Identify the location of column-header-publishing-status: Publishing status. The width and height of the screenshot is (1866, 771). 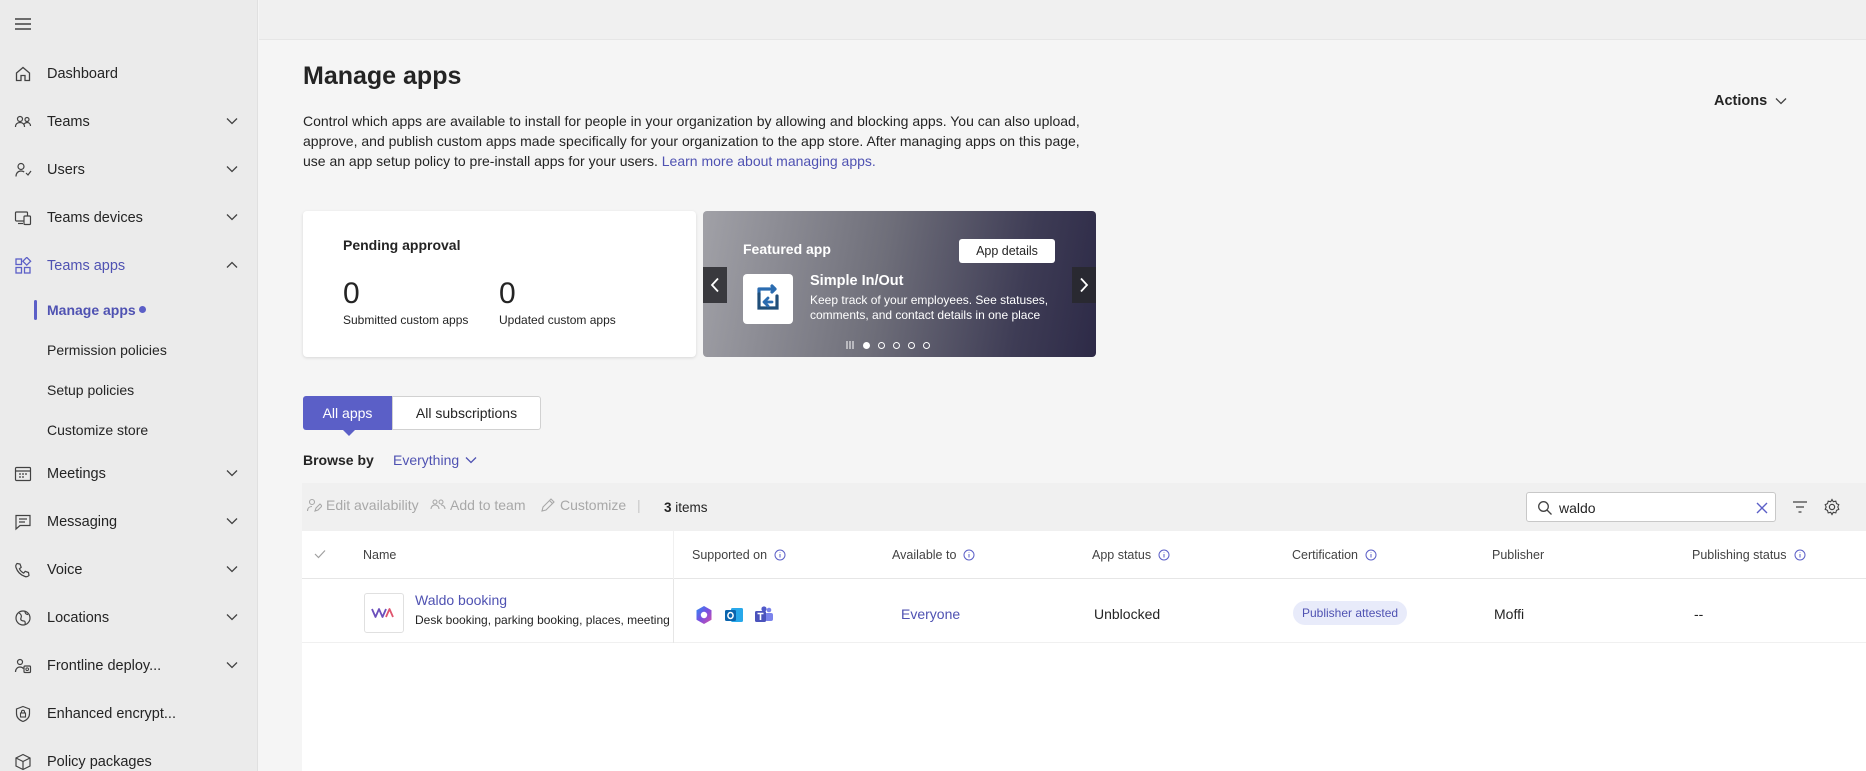
(1749, 555).